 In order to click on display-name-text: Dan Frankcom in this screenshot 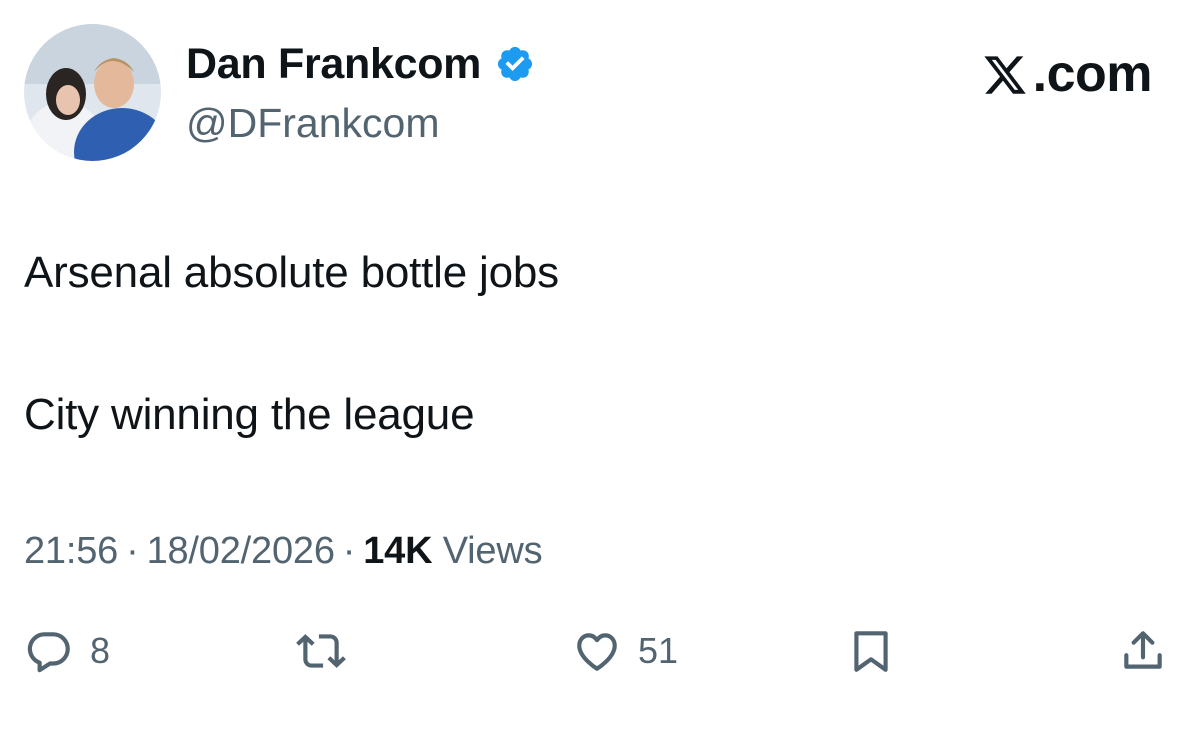, I will do `click(334, 64)`.